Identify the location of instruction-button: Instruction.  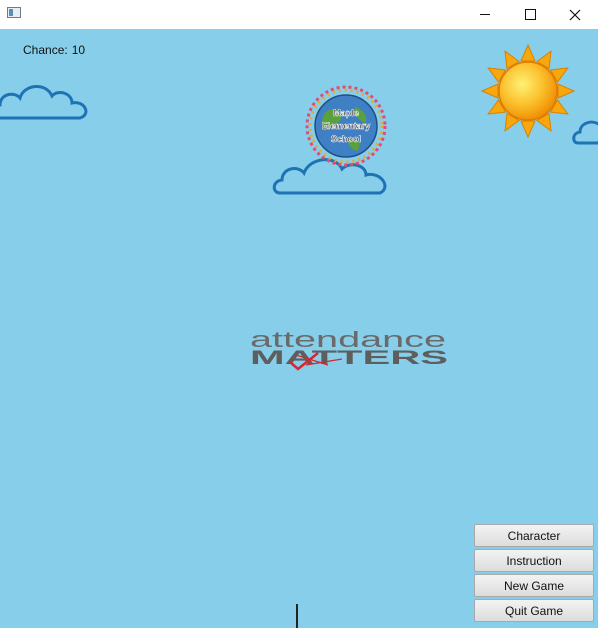
(534, 560).